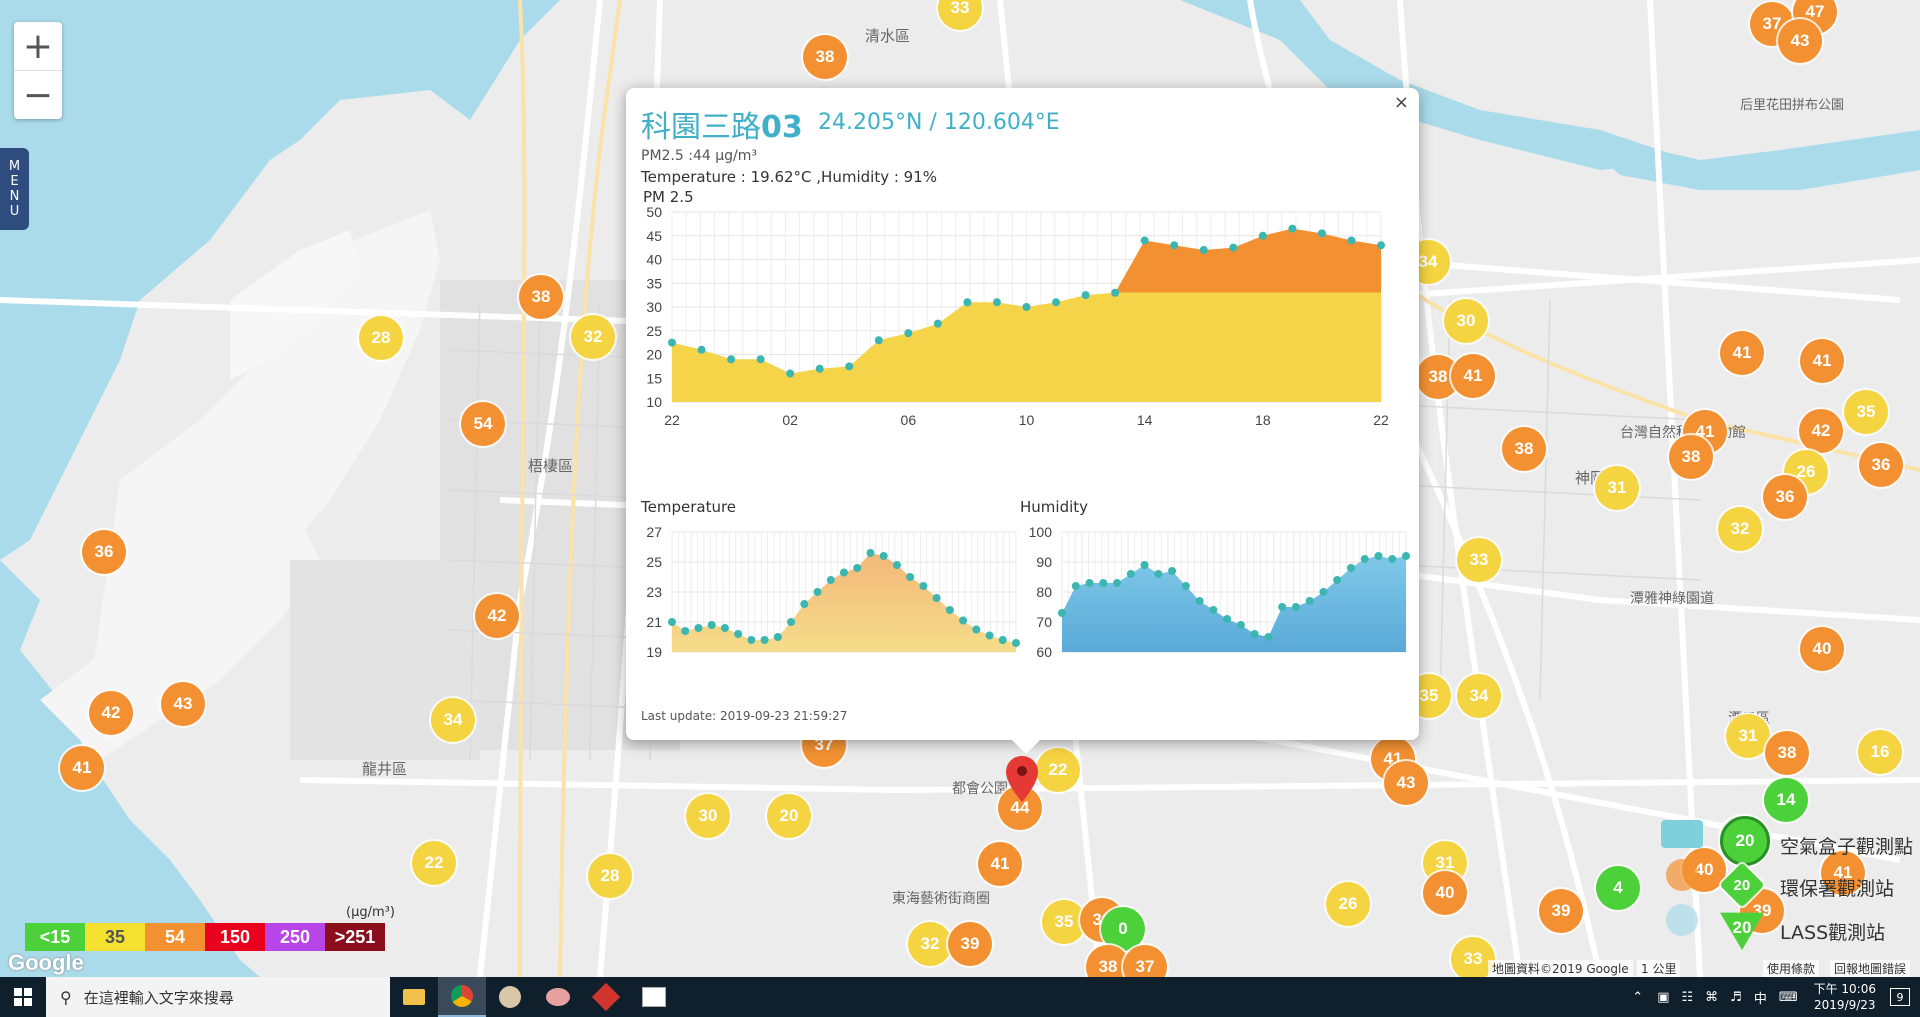  I want to click on volume-icon: ♬, so click(1736, 997).